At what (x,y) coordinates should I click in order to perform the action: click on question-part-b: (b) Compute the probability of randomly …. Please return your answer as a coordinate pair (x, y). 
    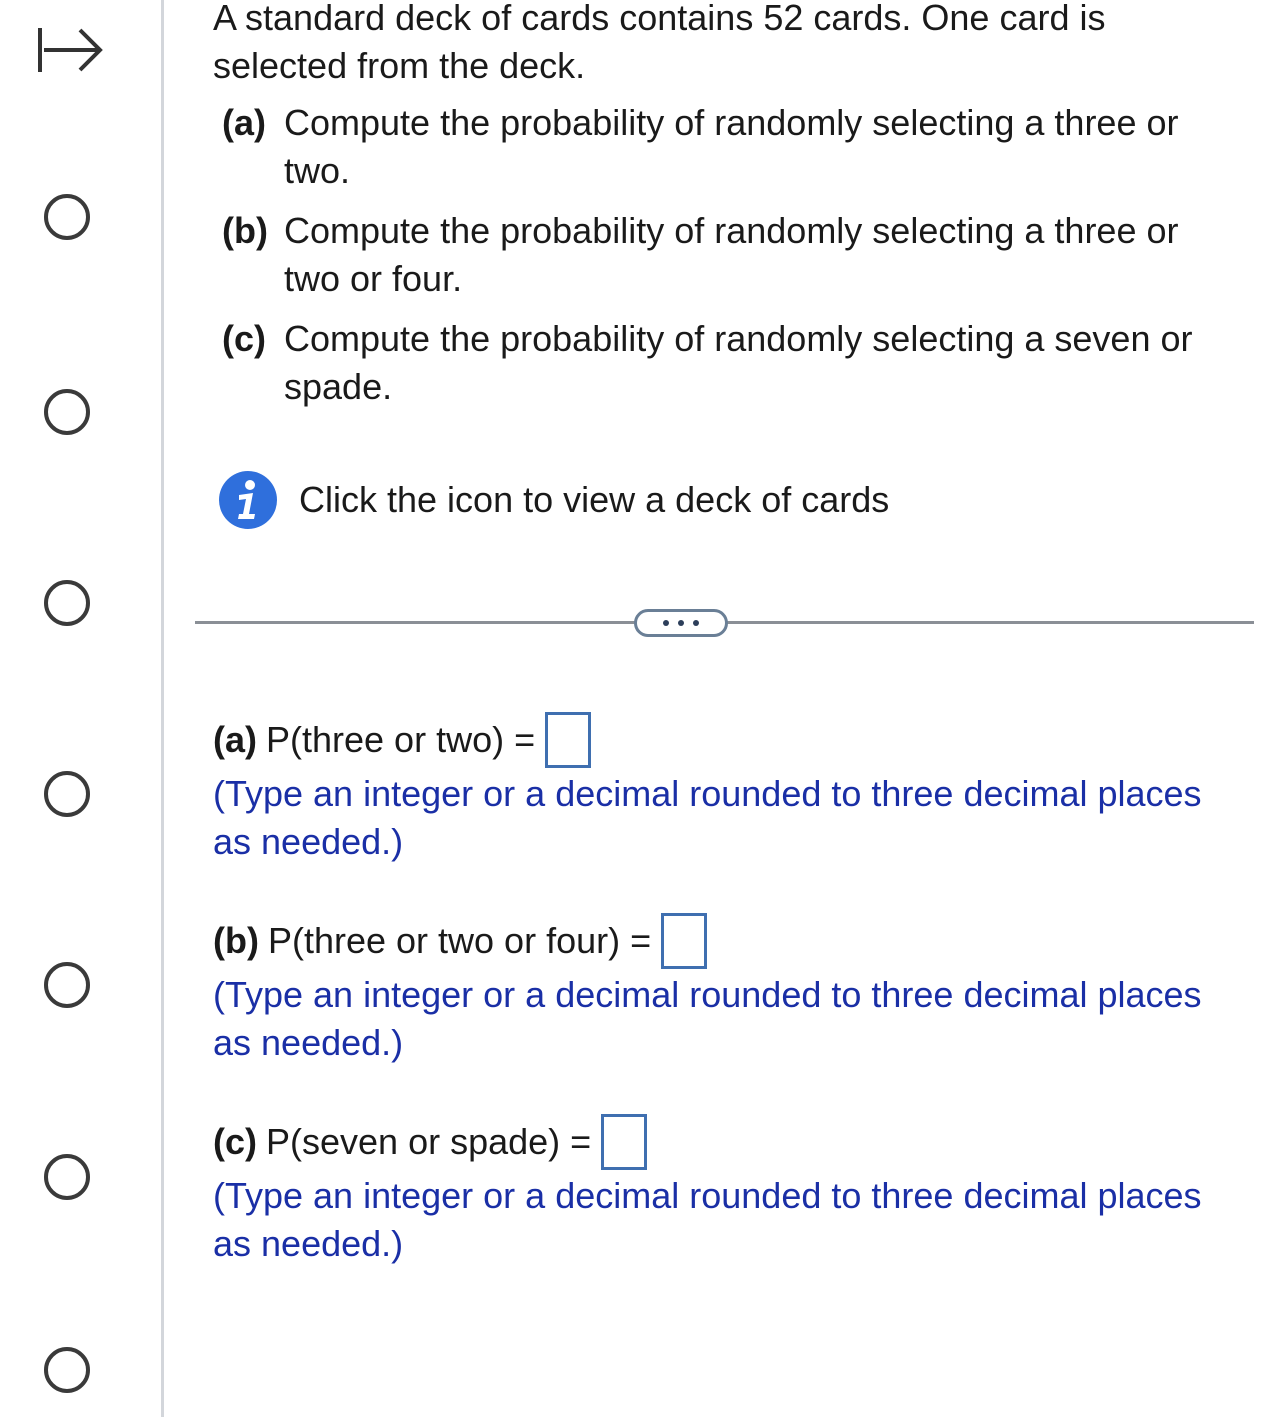
    Looking at the image, I should click on (722, 255).